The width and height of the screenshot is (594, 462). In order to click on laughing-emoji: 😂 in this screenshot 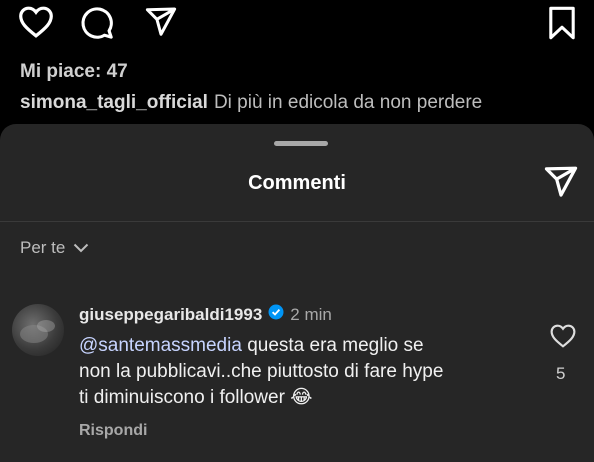, I will do `click(301, 397)`.